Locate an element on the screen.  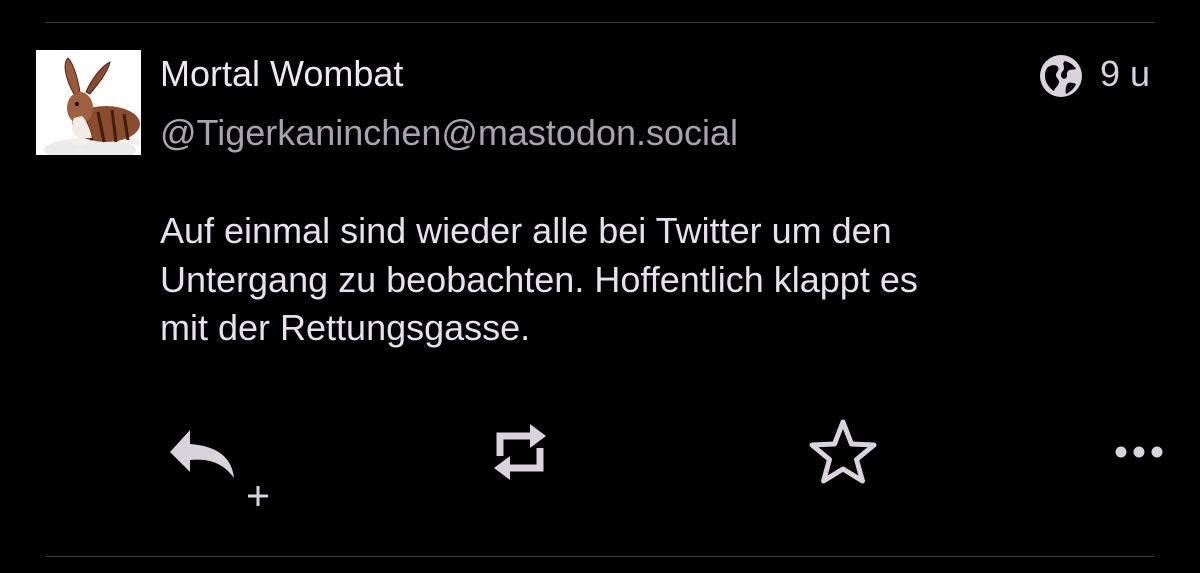
rabbit-avatar is located at coordinates (88, 102).